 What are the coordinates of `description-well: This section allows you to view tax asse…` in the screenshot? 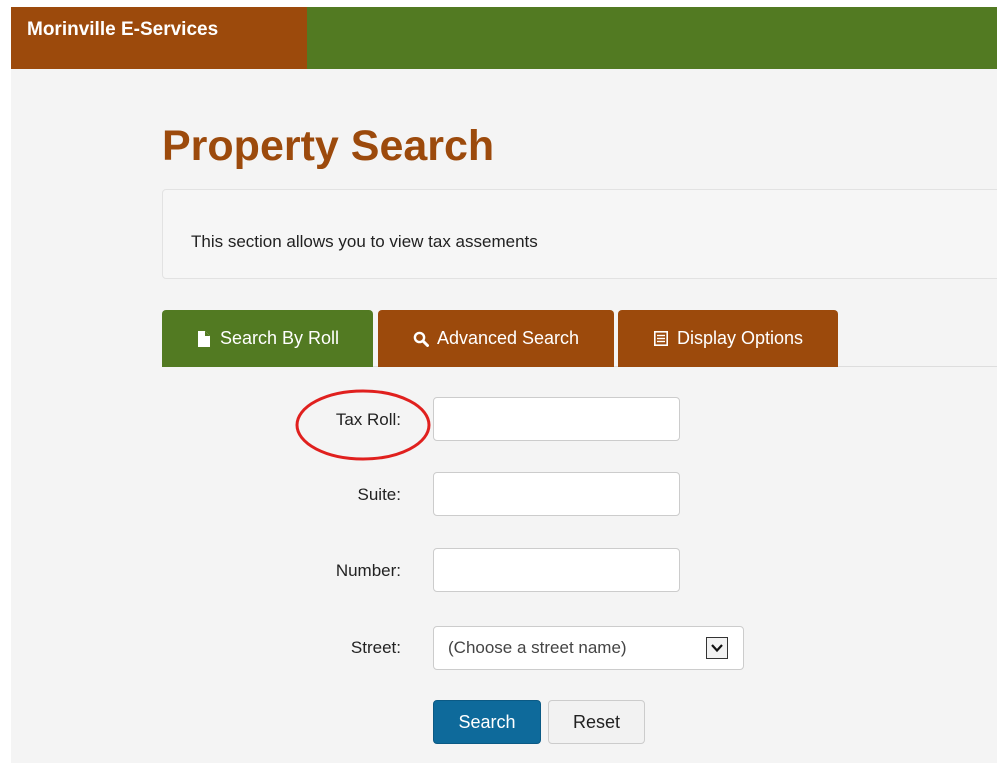 It's located at (579, 234).